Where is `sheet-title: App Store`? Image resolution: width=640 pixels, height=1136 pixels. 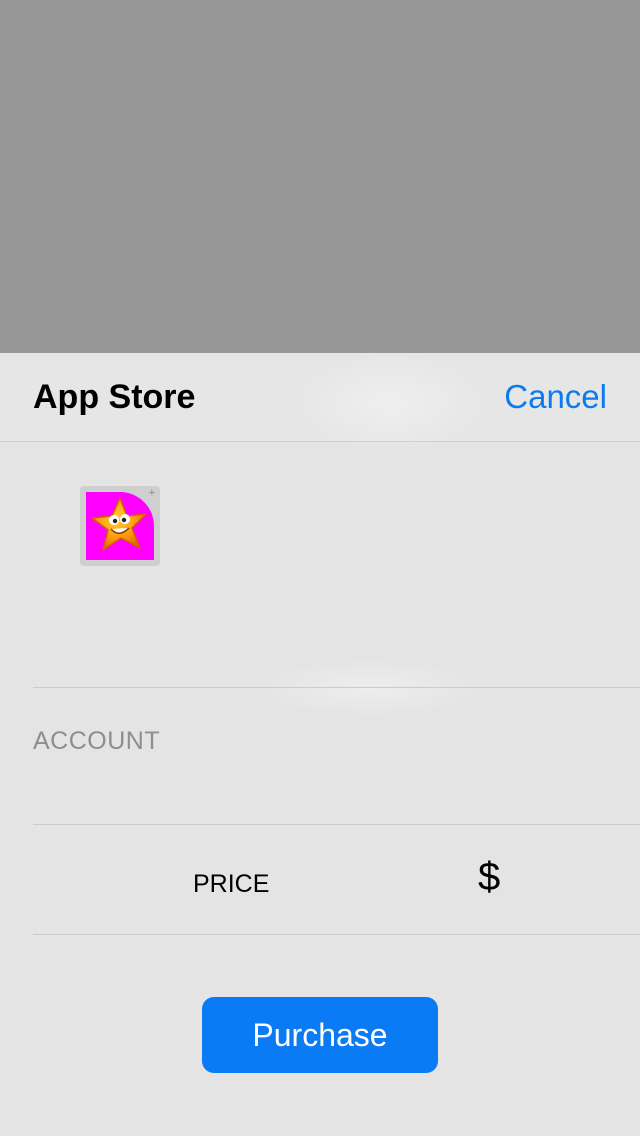
sheet-title: App Store is located at coordinates (114, 397).